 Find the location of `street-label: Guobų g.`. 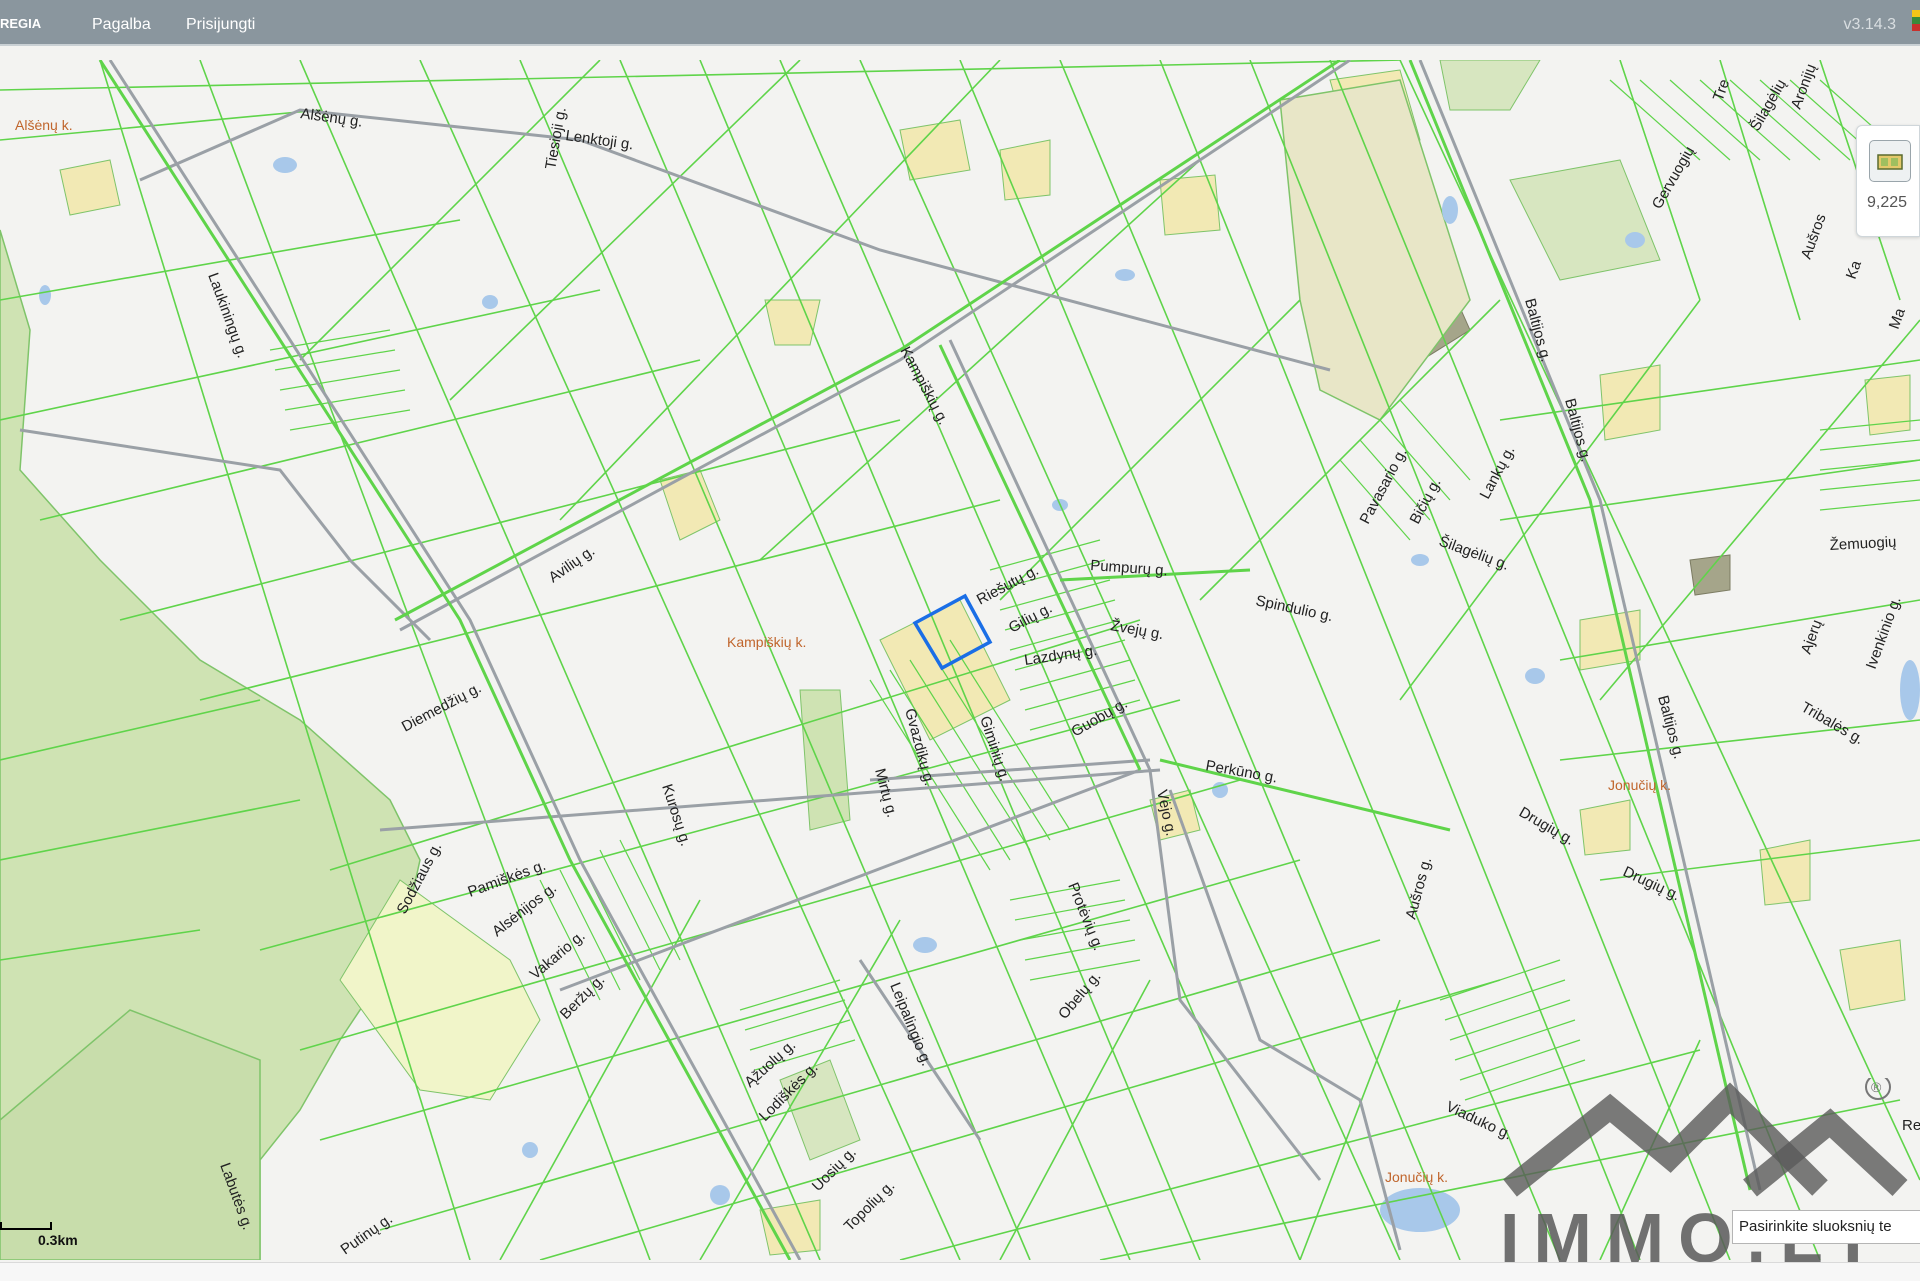

street-label: Guobų g. is located at coordinates (1100, 718).